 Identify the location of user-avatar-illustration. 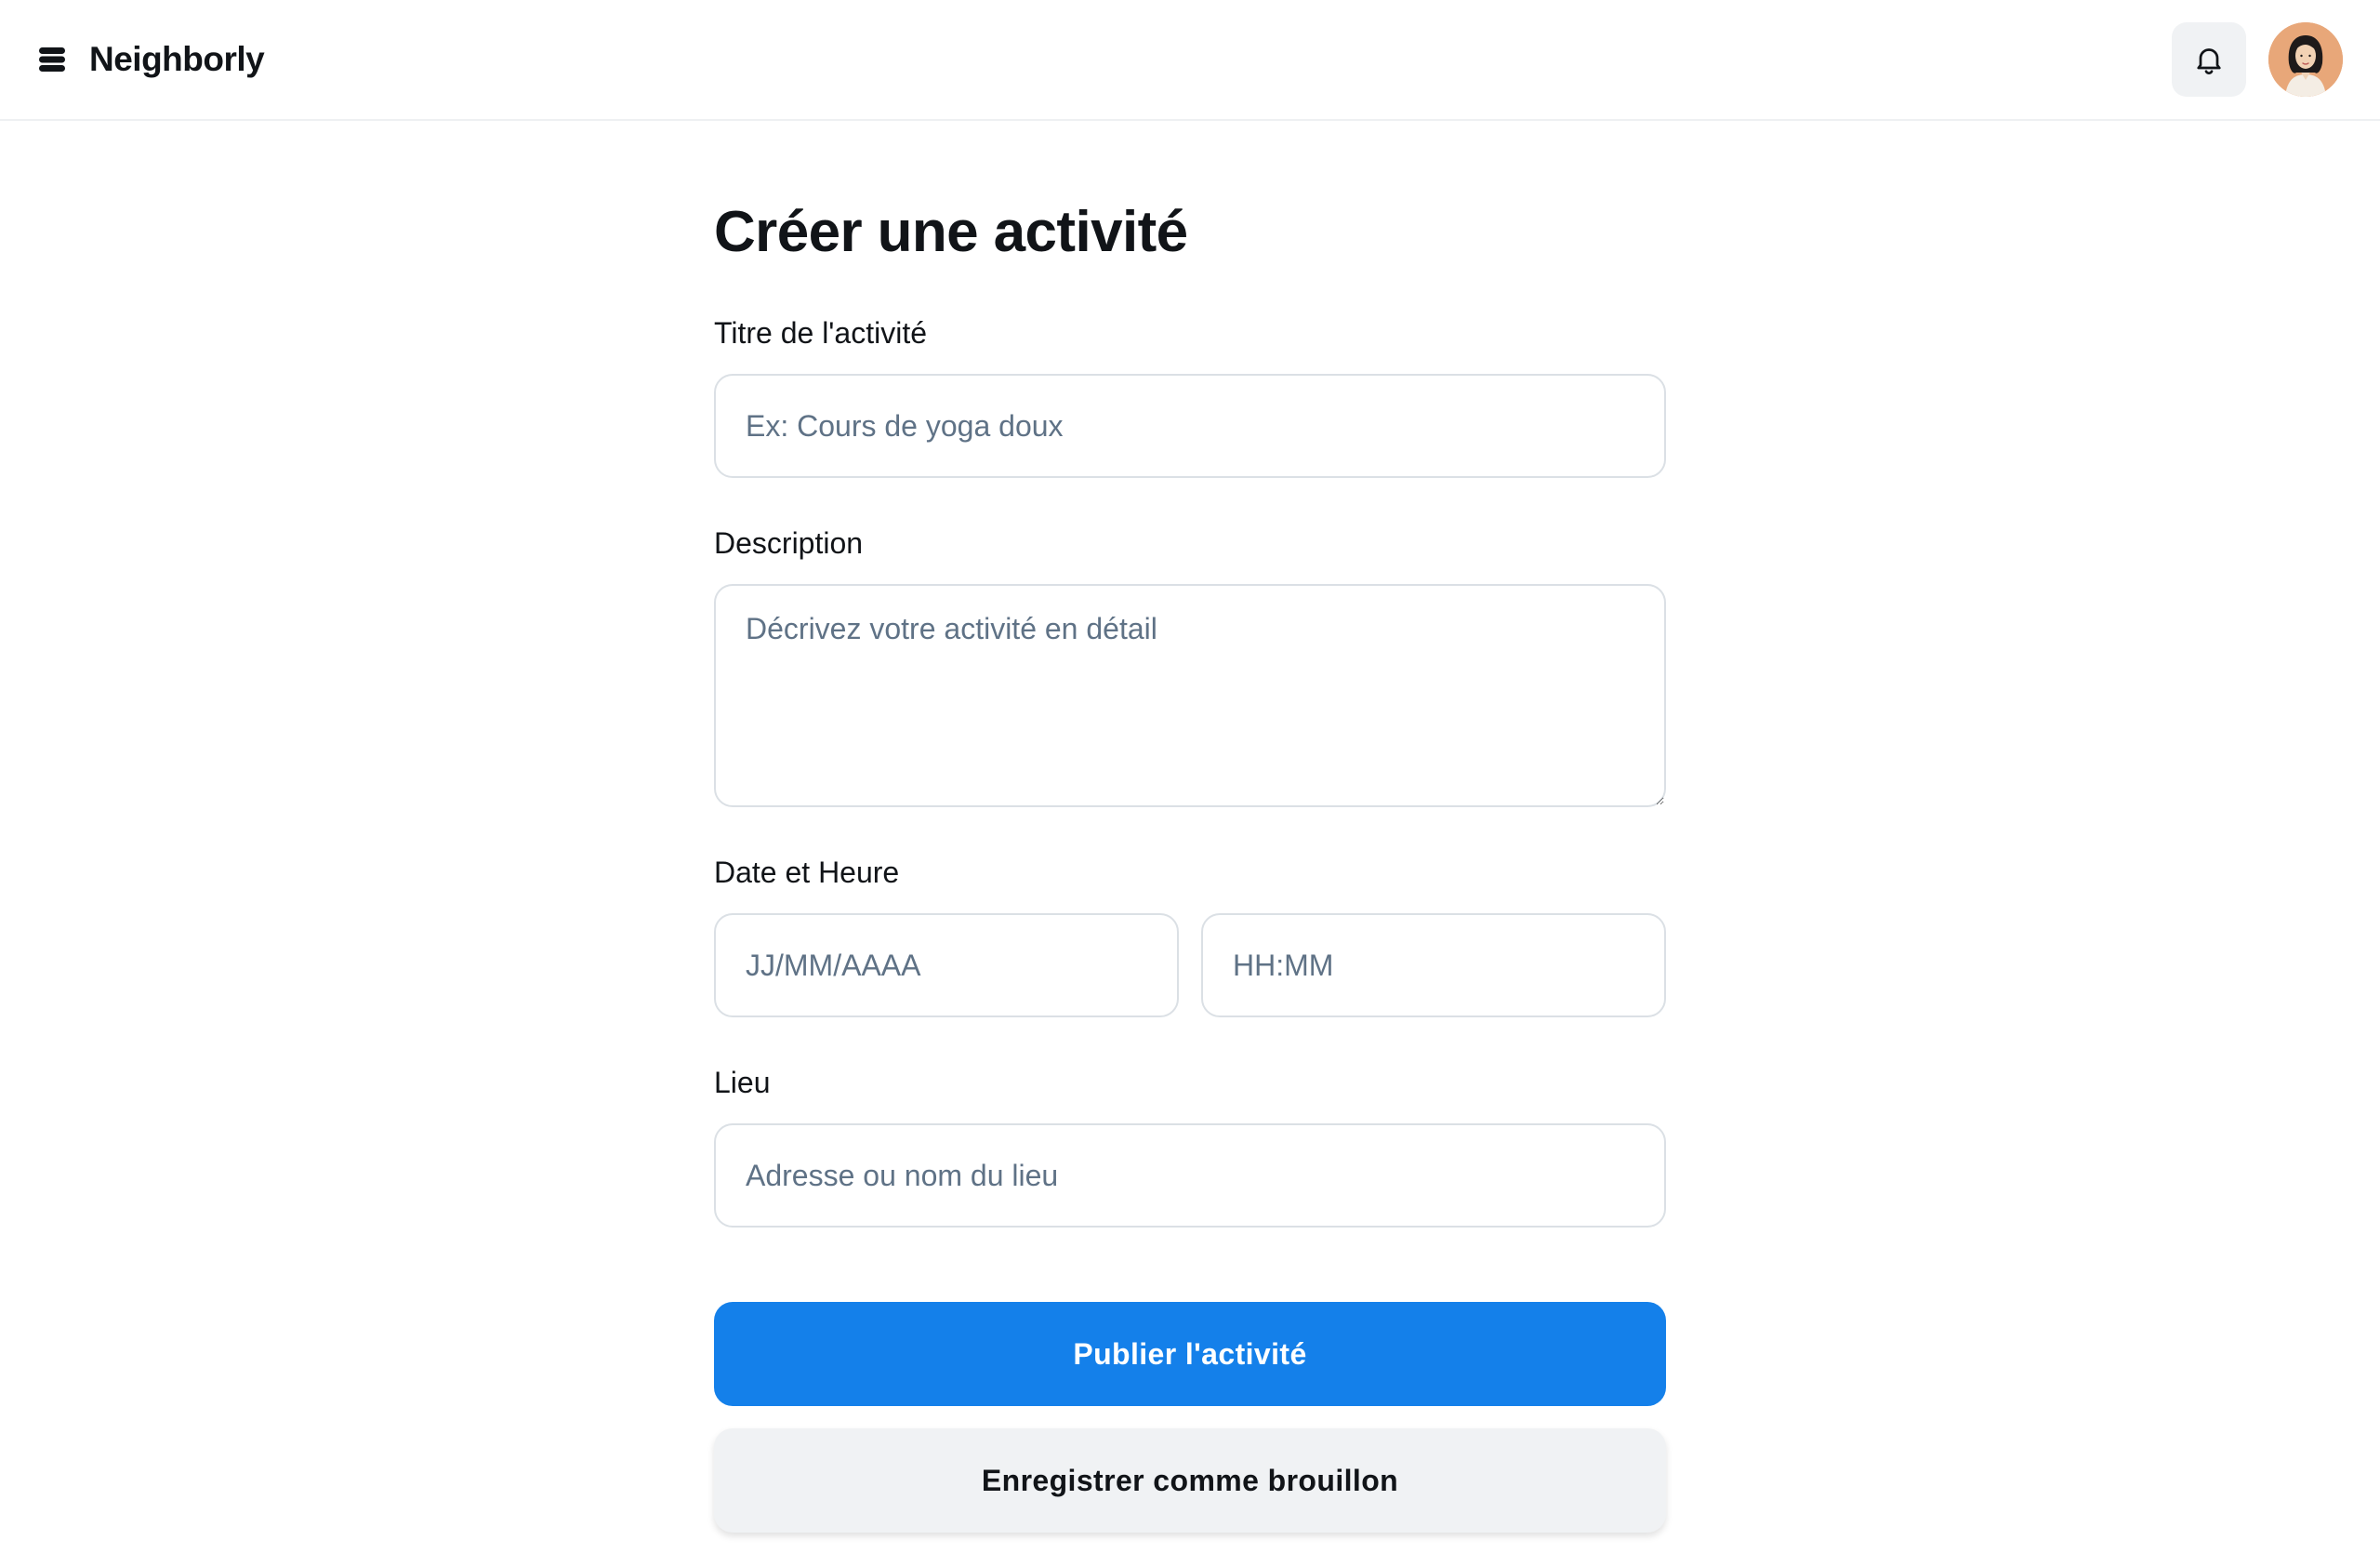
(2305, 59).